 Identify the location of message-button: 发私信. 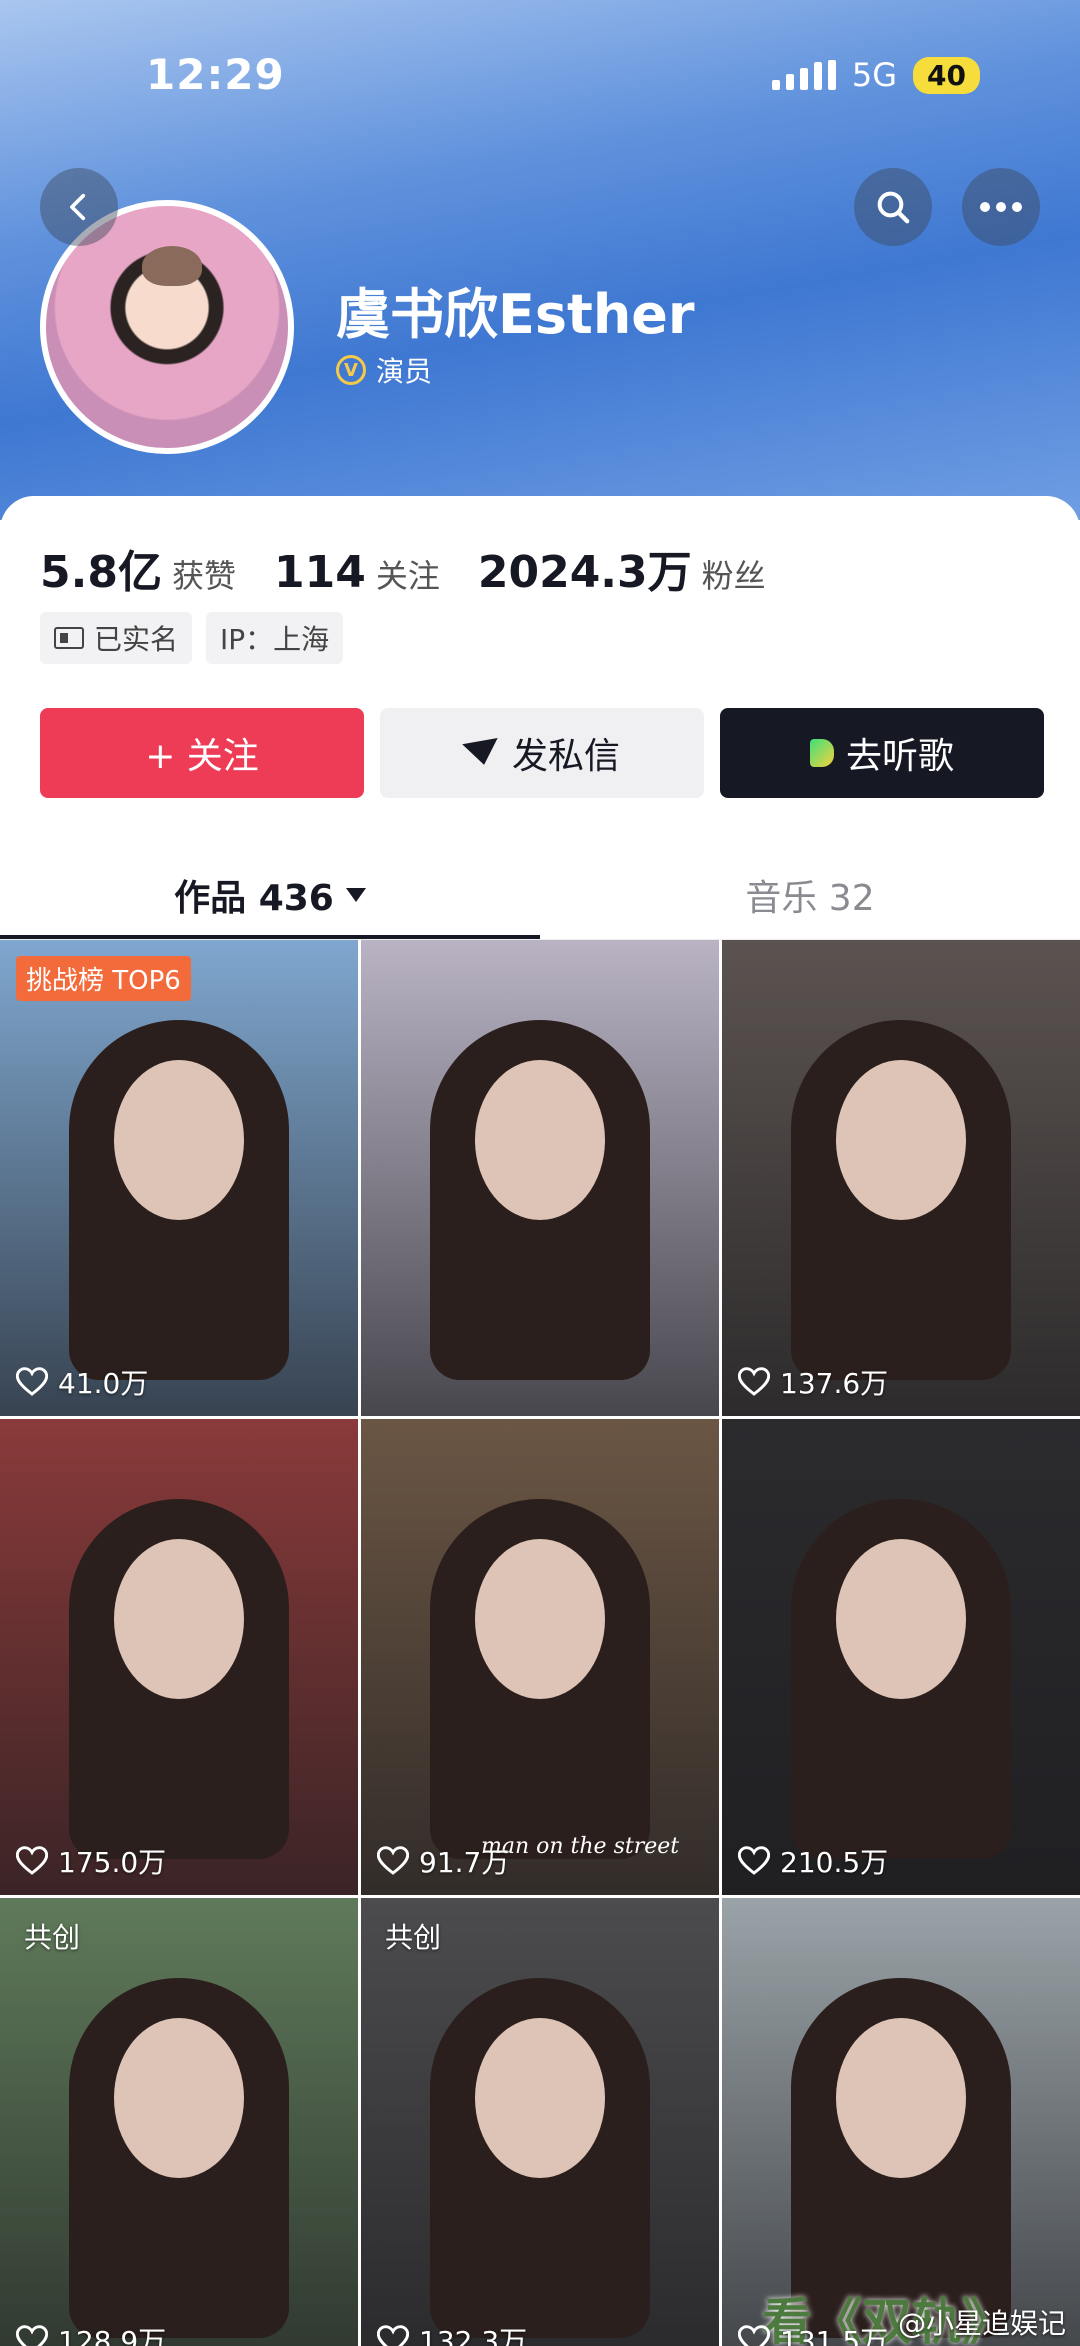
(542, 753).